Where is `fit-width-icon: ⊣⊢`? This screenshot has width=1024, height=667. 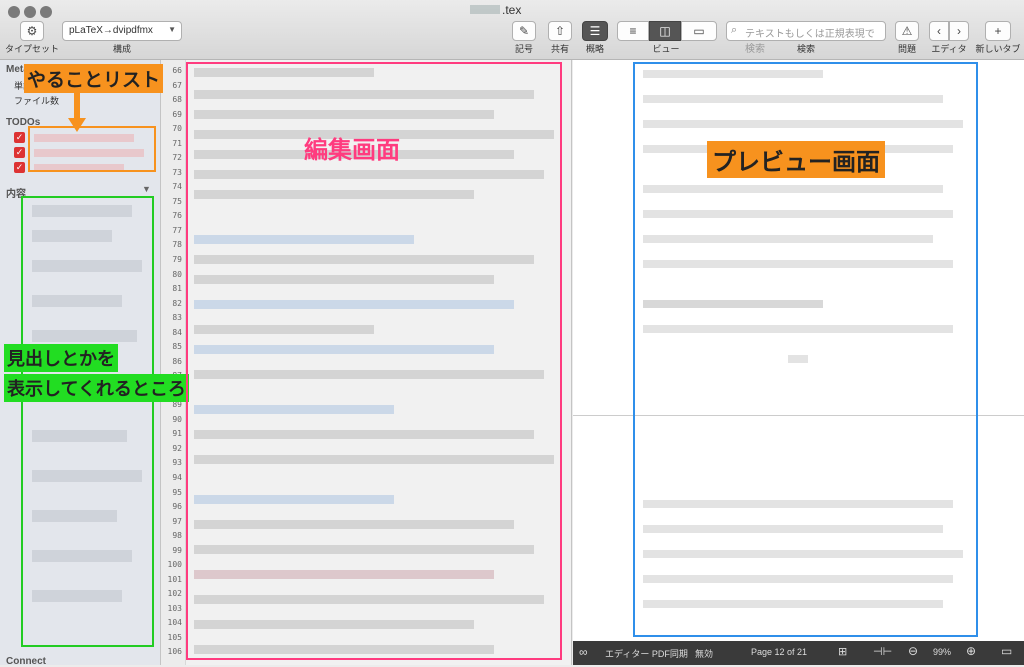
fit-width-icon: ⊣⊢ is located at coordinates (882, 651).